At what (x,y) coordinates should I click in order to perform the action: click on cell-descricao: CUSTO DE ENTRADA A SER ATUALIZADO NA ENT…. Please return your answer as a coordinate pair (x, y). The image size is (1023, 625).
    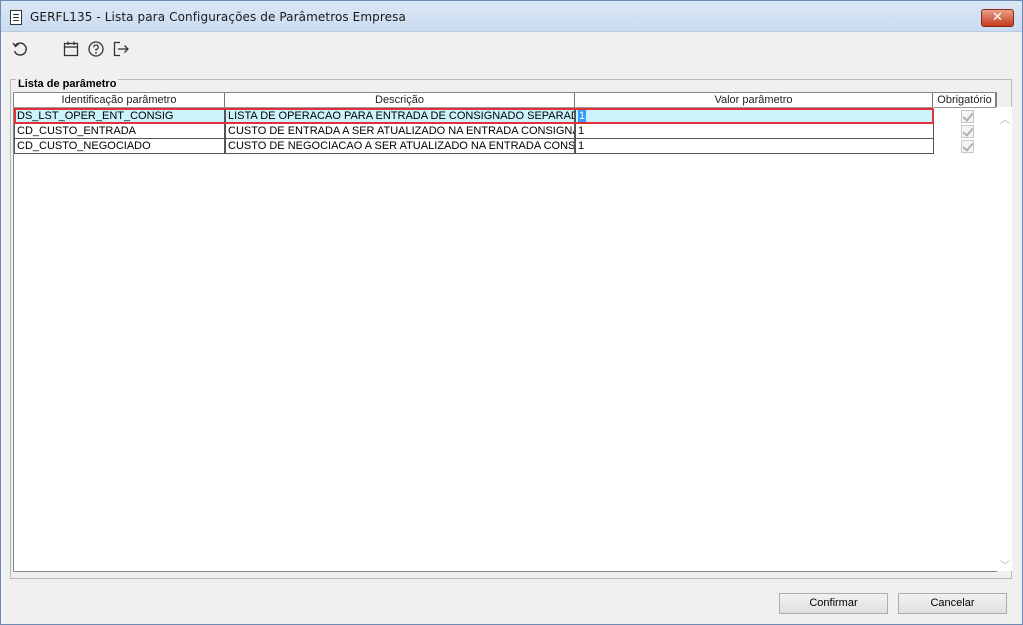
    Looking at the image, I should click on (400, 131).